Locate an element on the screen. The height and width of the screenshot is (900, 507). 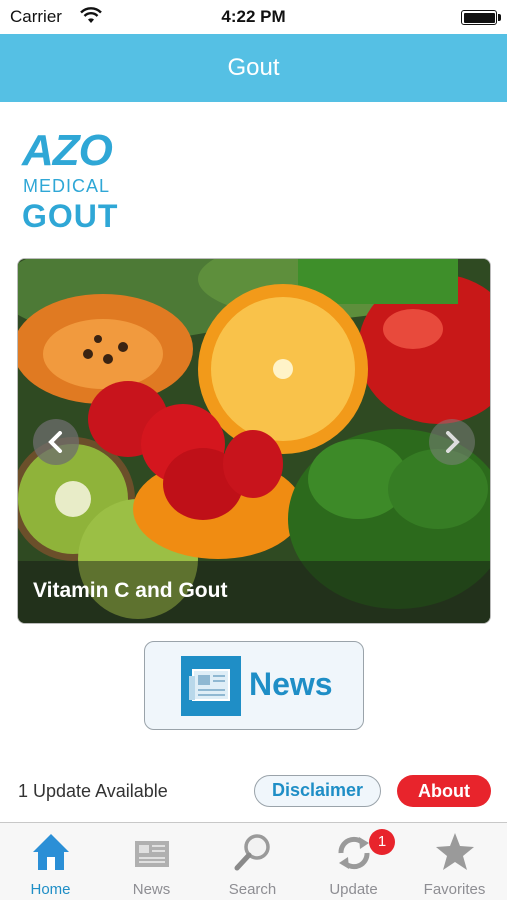
star-icon is located at coordinates (455, 851).